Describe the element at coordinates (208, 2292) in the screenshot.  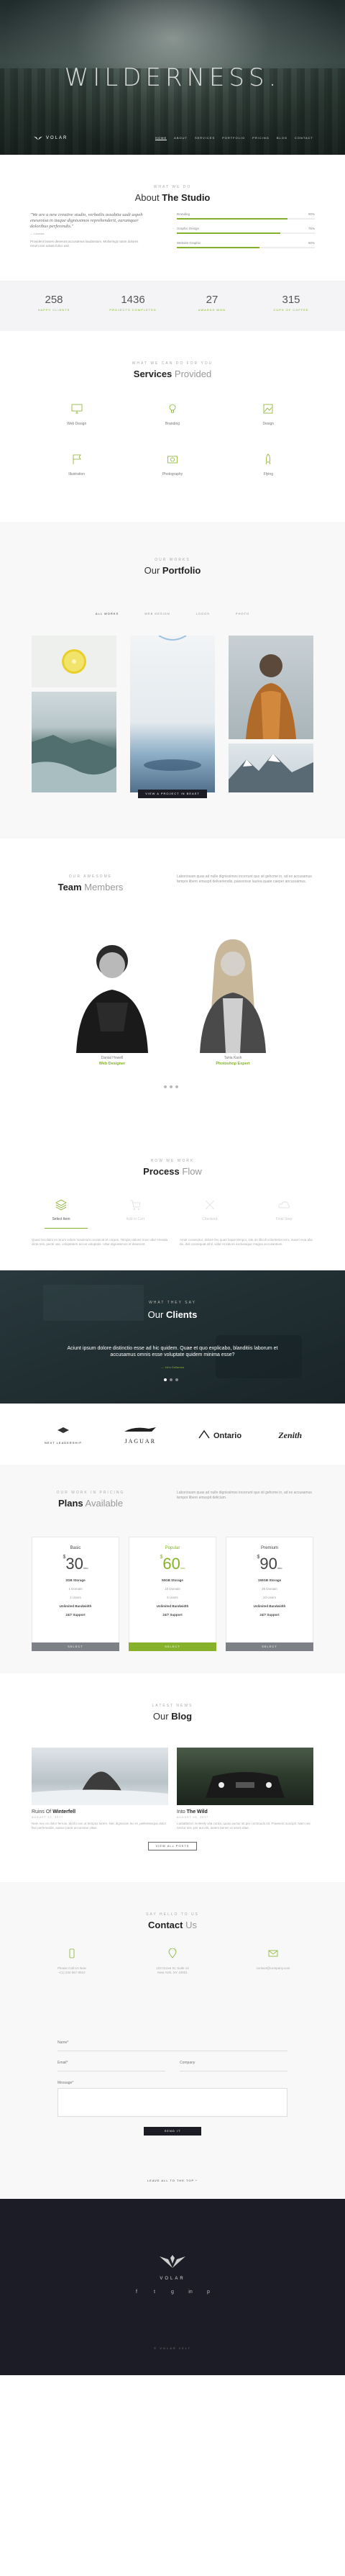
I see `pinterest-icon: p` at that location.